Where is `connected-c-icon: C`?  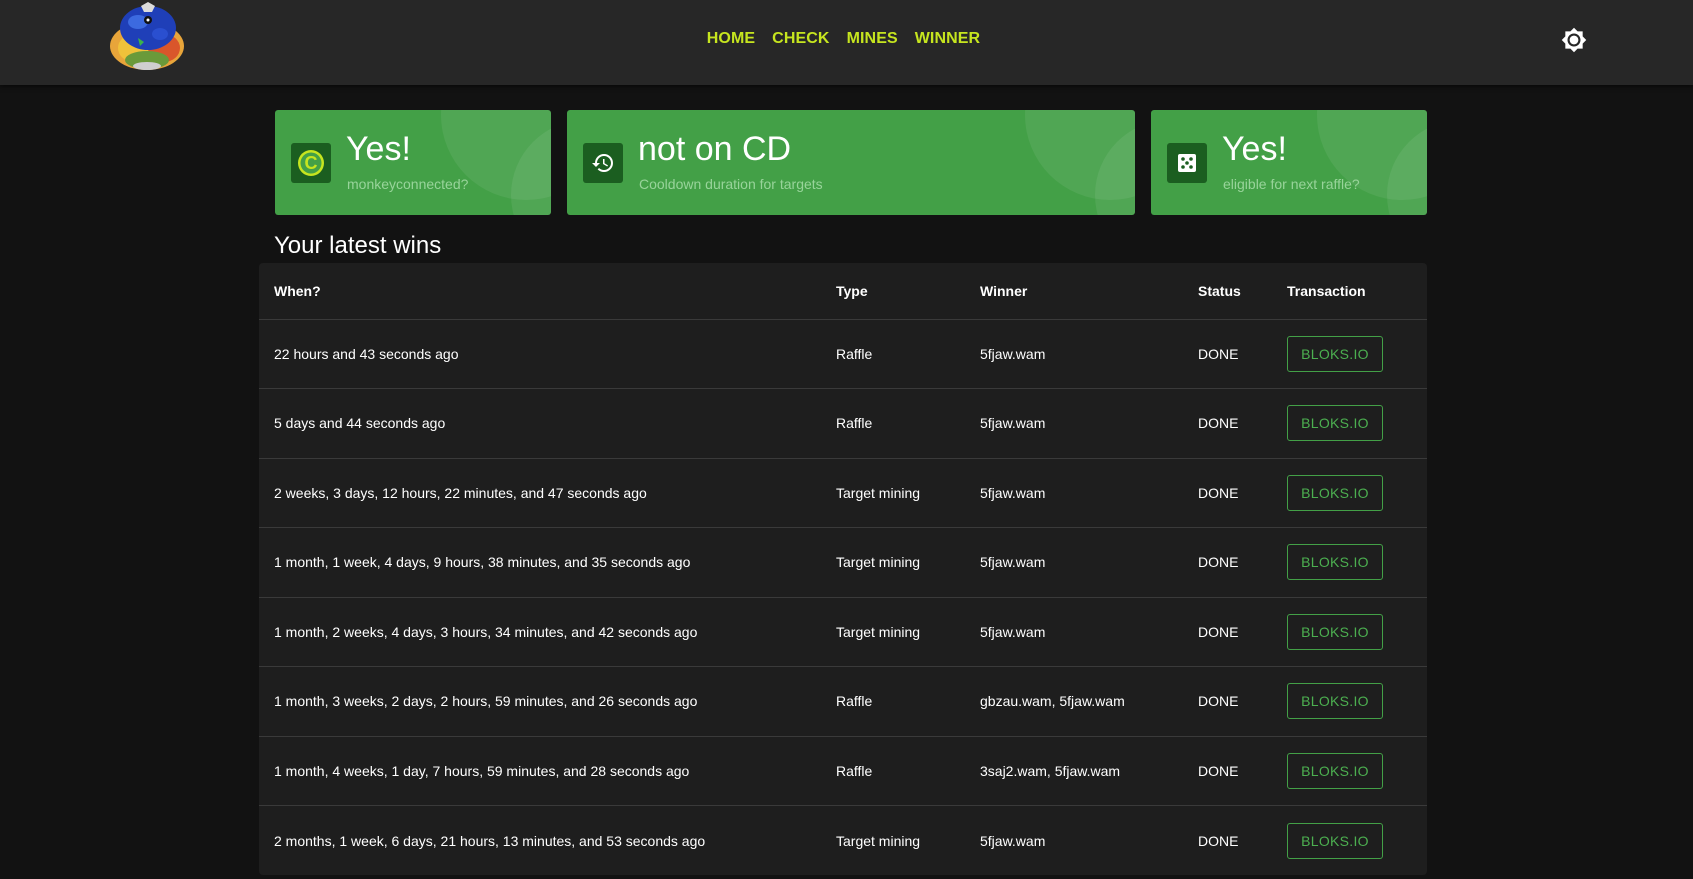 connected-c-icon: C is located at coordinates (311, 163).